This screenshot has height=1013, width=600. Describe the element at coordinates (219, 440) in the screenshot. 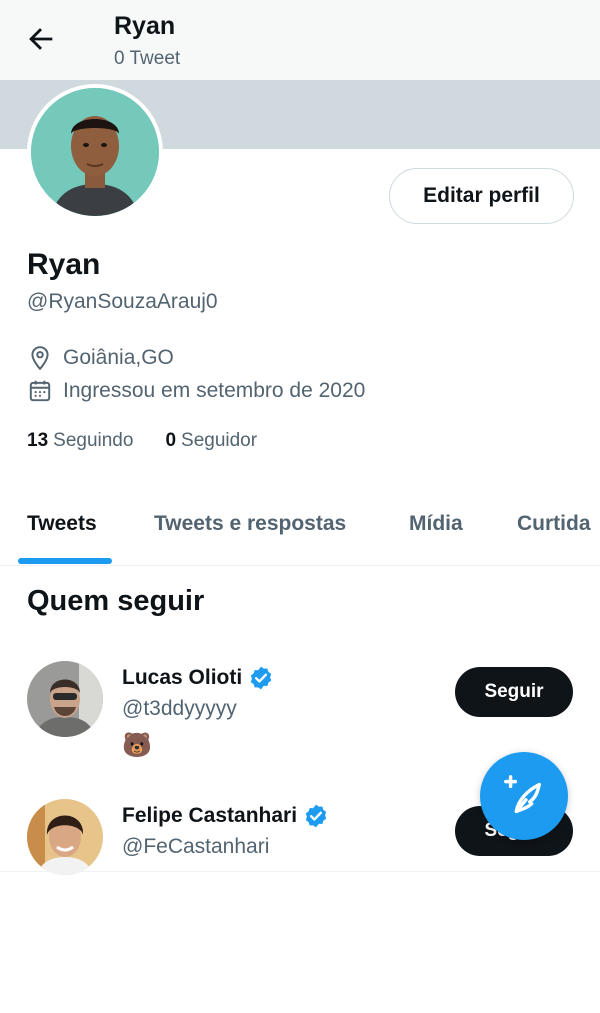

I see `followers-label: Seguidor` at that location.